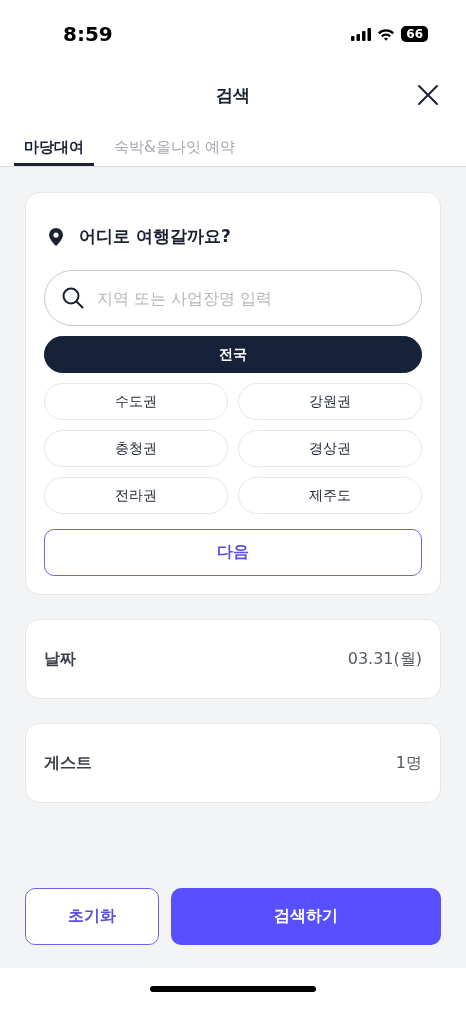 The width and height of the screenshot is (466, 1010). What do you see at coordinates (384, 659) in the screenshot?
I see `field-value: 03.31(월)` at bounding box center [384, 659].